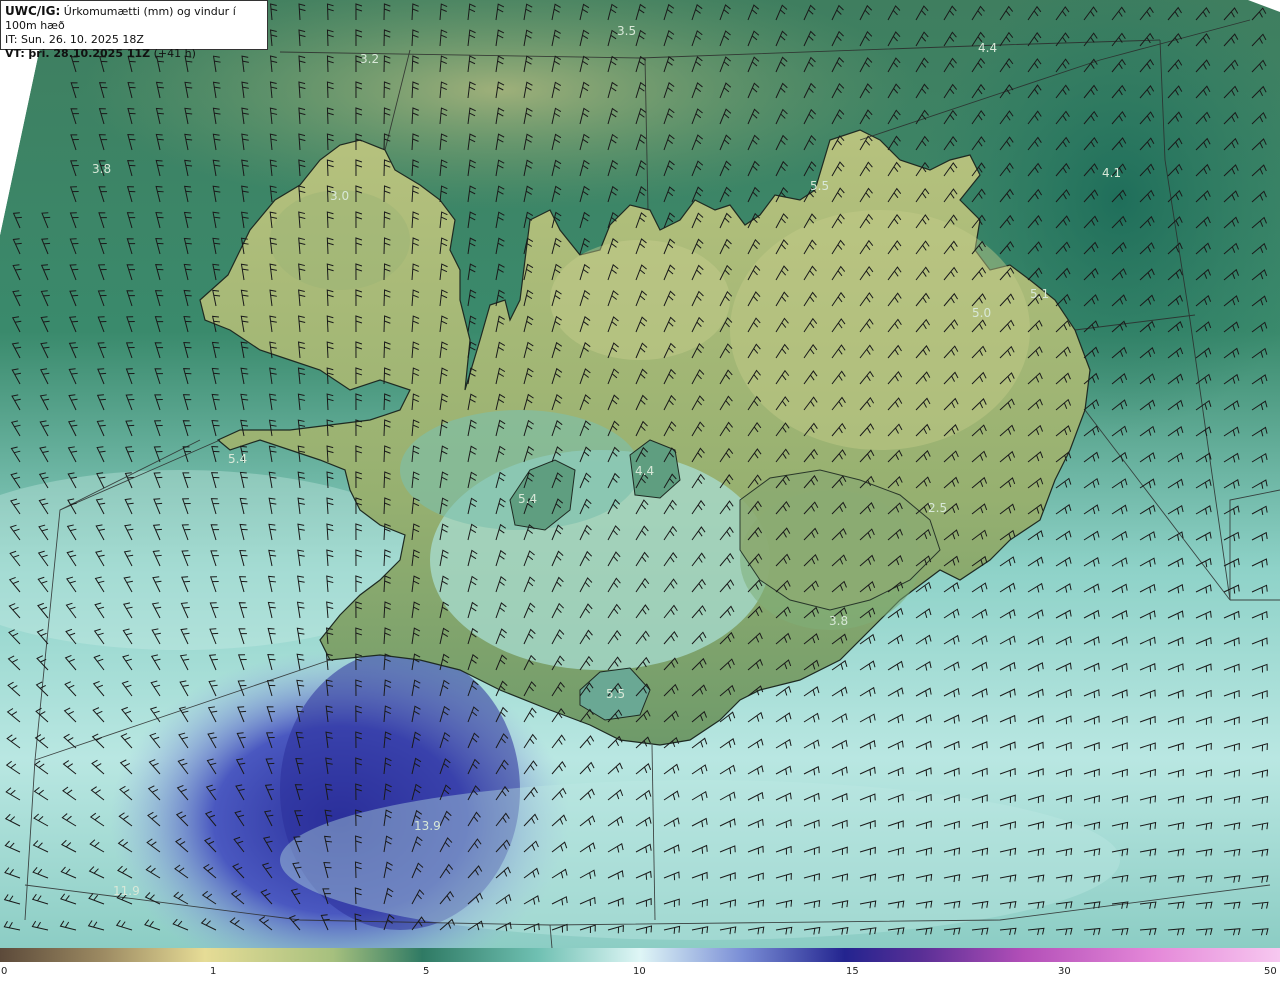 The width and height of the screenshot is (1280, 982). I want to click on valid-time: VT: þri. 28.10.2025 11Z (+41 h), so click(100, 53).